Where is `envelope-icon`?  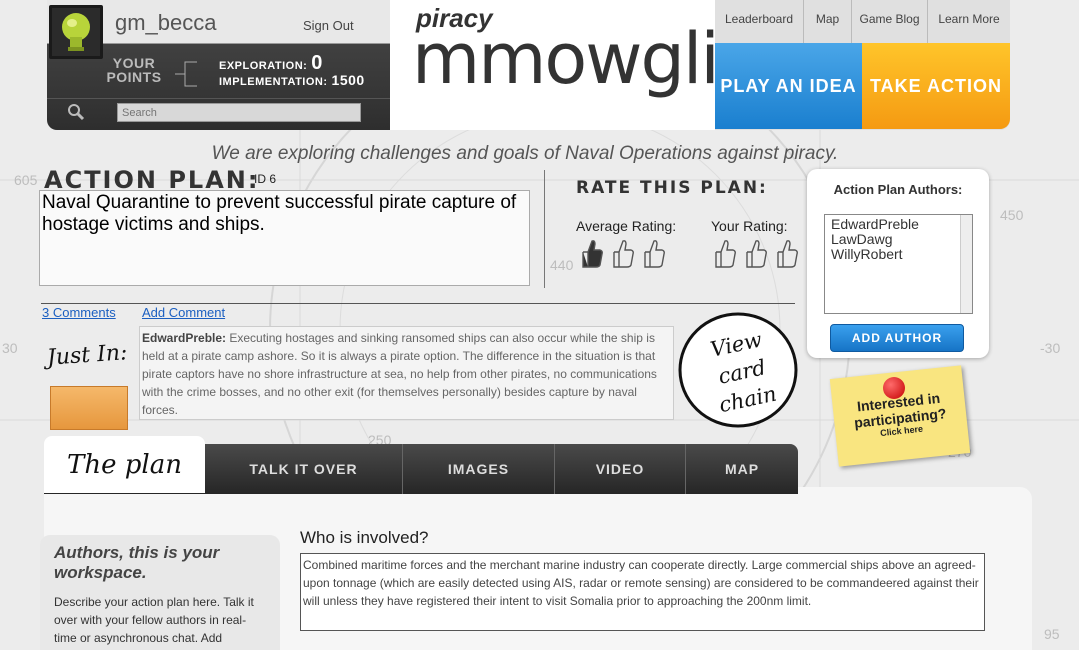 envelope-icon is located at coordinates (89, 408).